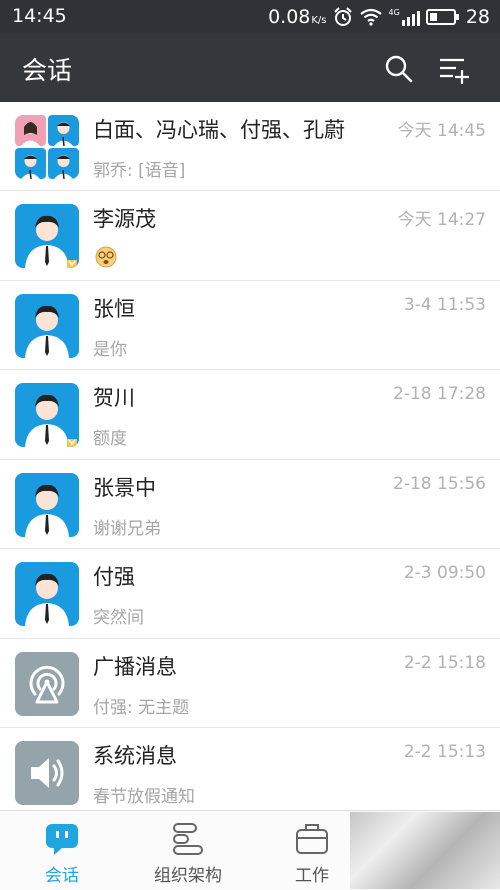 The height and width of the screenshot is (890, 500). I want to click on conversation-preview: 郭乔: [语音], so click(139, 171).